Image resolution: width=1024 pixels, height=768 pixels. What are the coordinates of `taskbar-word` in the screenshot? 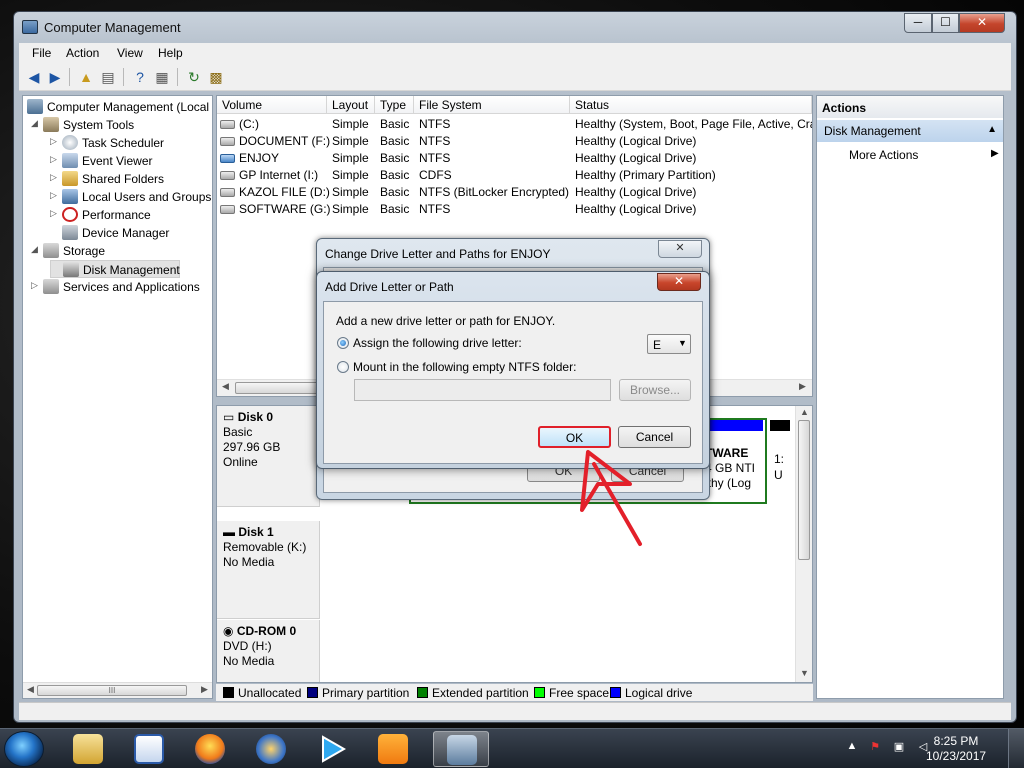 It's located at (149, 749).